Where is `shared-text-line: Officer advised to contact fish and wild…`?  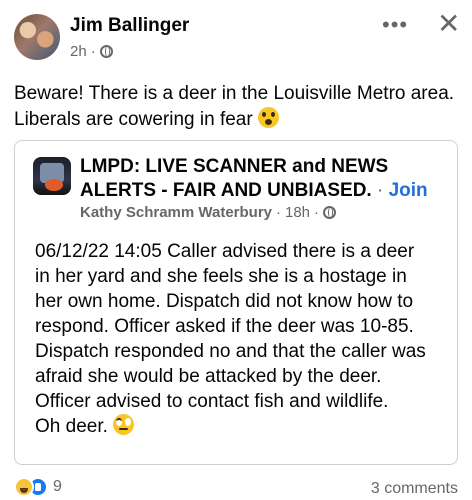
shared-text-line: Officer advised to contact fish and wild… is located at coordinates (212, 401).